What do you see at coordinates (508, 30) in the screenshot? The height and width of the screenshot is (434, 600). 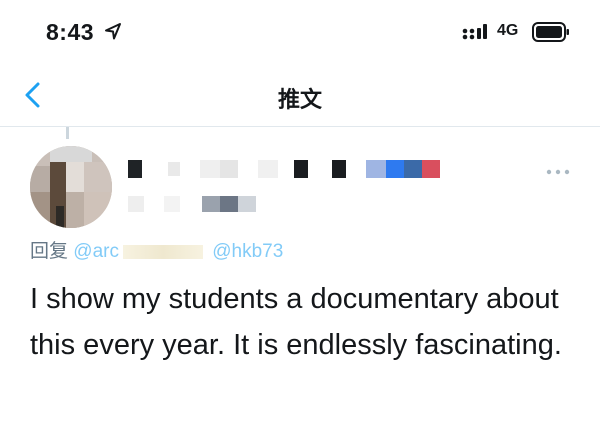 I see `network-type: 4G` at bounding box center [508, 30].